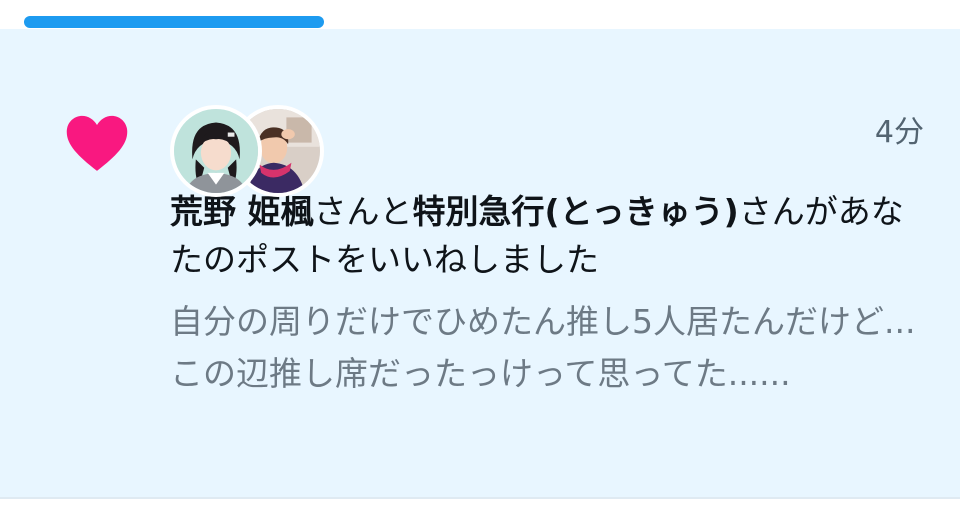 The height and width of the screenshot is (526, 960). Describe the element at coordinates (363, 211) in the screenshot. I see `connector-text: さんと` at that location.